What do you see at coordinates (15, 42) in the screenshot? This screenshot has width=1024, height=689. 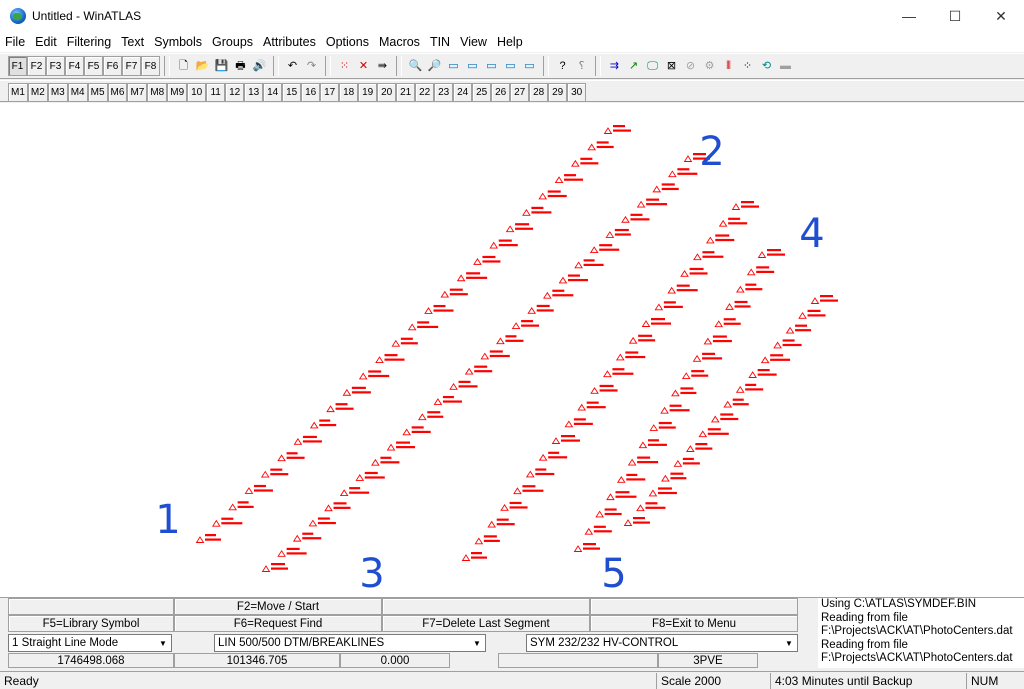 I see `menu-file: File` at bounding box center [15, 42].